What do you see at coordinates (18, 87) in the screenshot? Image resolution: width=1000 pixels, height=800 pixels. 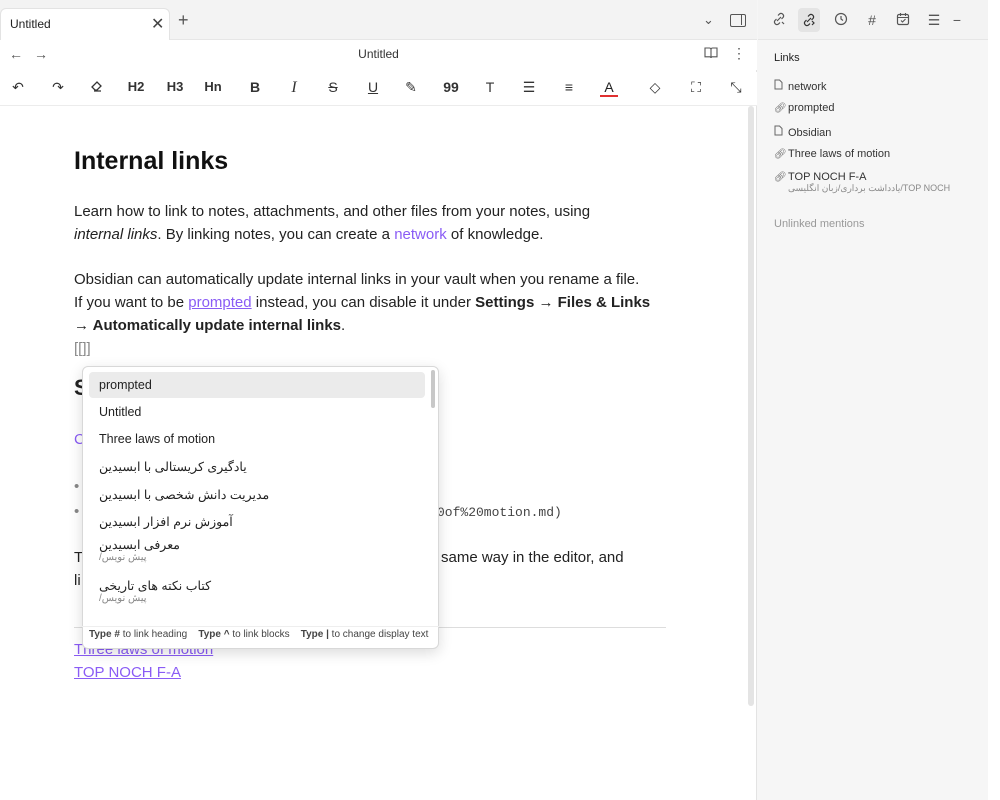 I see `undo-icon: ↶` at bounding box center [18, 87].